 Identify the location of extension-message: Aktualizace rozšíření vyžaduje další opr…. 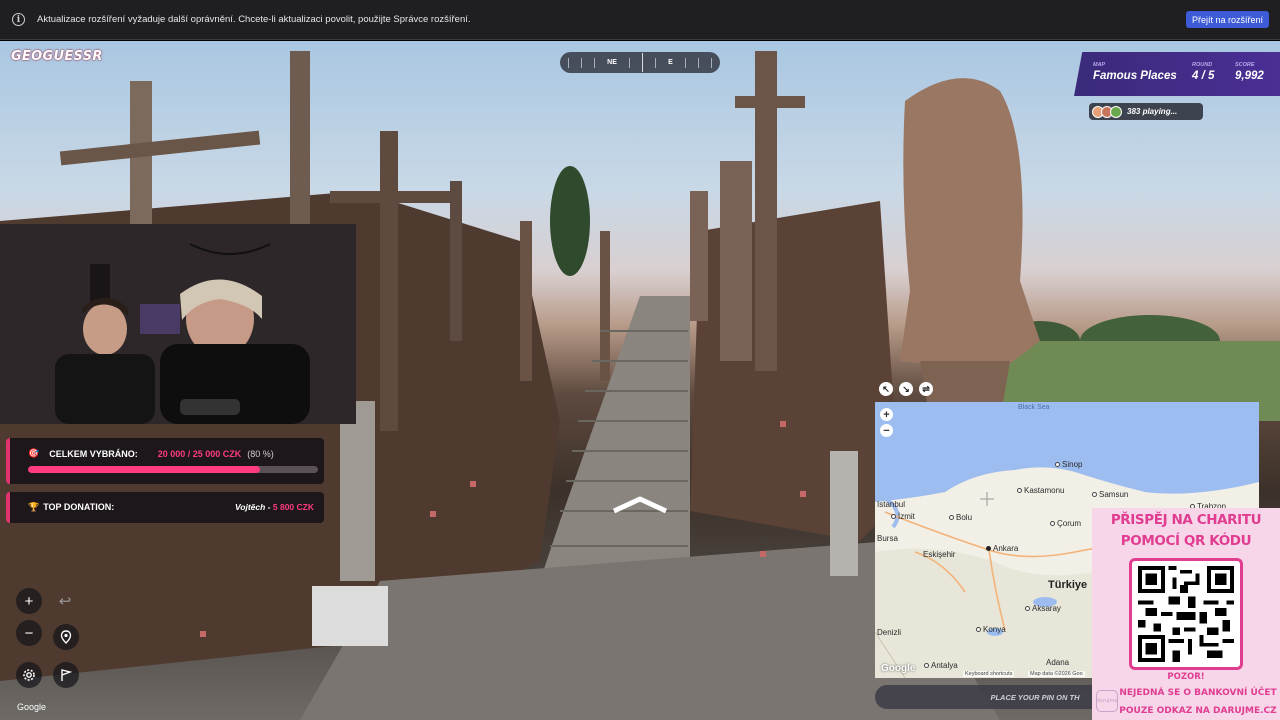
(254, 19).